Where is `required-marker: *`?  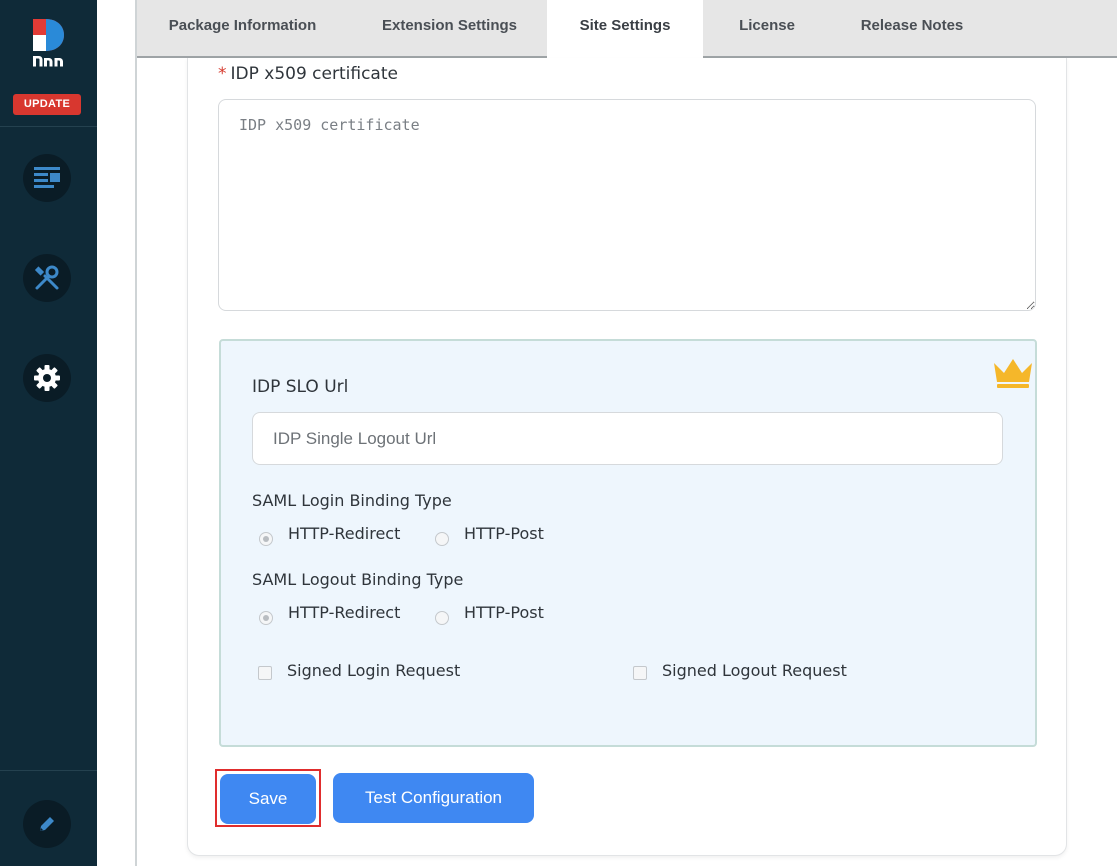 required-marker: * is located at coordinates (222, 74).